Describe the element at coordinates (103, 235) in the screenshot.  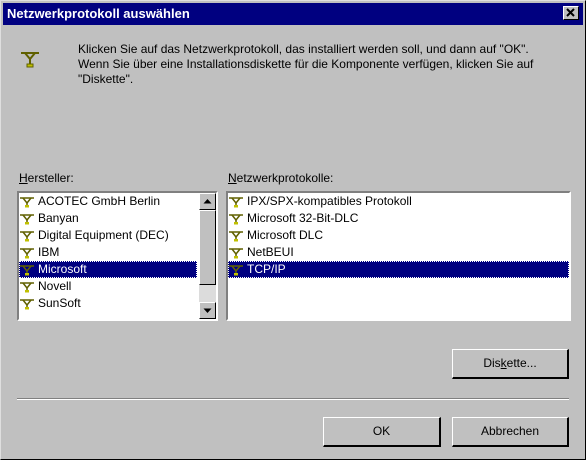
I see `manufacturer-item-label: Digital Equipment (DEC)` at that location.